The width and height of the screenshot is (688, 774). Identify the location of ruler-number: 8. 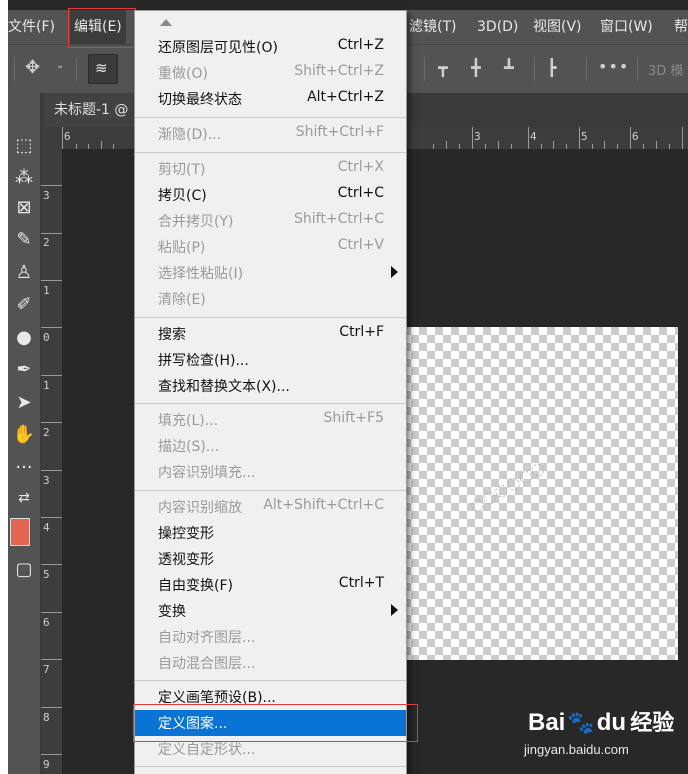
(46, 717).